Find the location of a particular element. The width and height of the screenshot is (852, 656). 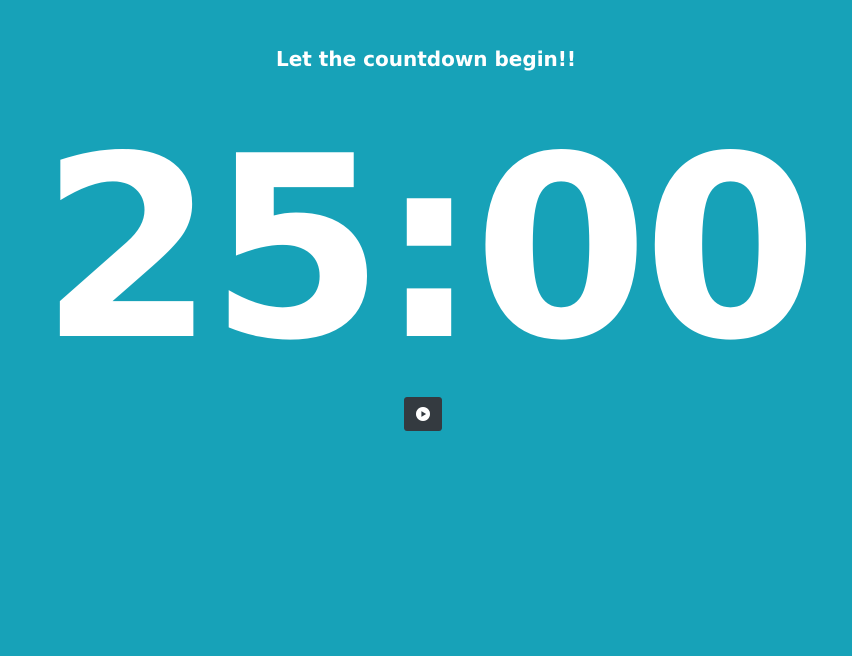

play-circle-icon is located at coordinates (423, 414).